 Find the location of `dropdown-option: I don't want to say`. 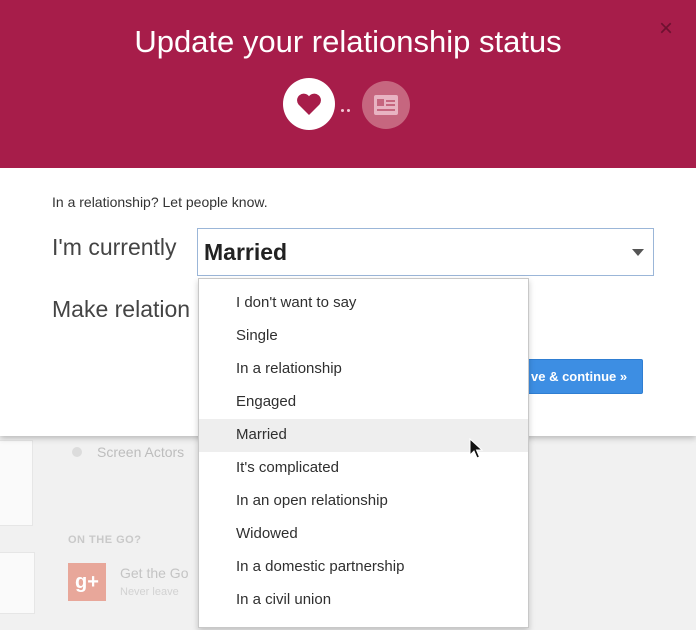

dropdown-option: I don't want to say is located at coordinates (363, 303).